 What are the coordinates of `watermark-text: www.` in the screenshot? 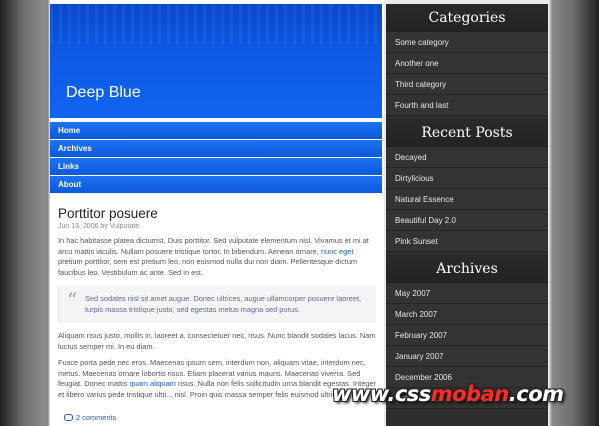 It's located at (363, 394).